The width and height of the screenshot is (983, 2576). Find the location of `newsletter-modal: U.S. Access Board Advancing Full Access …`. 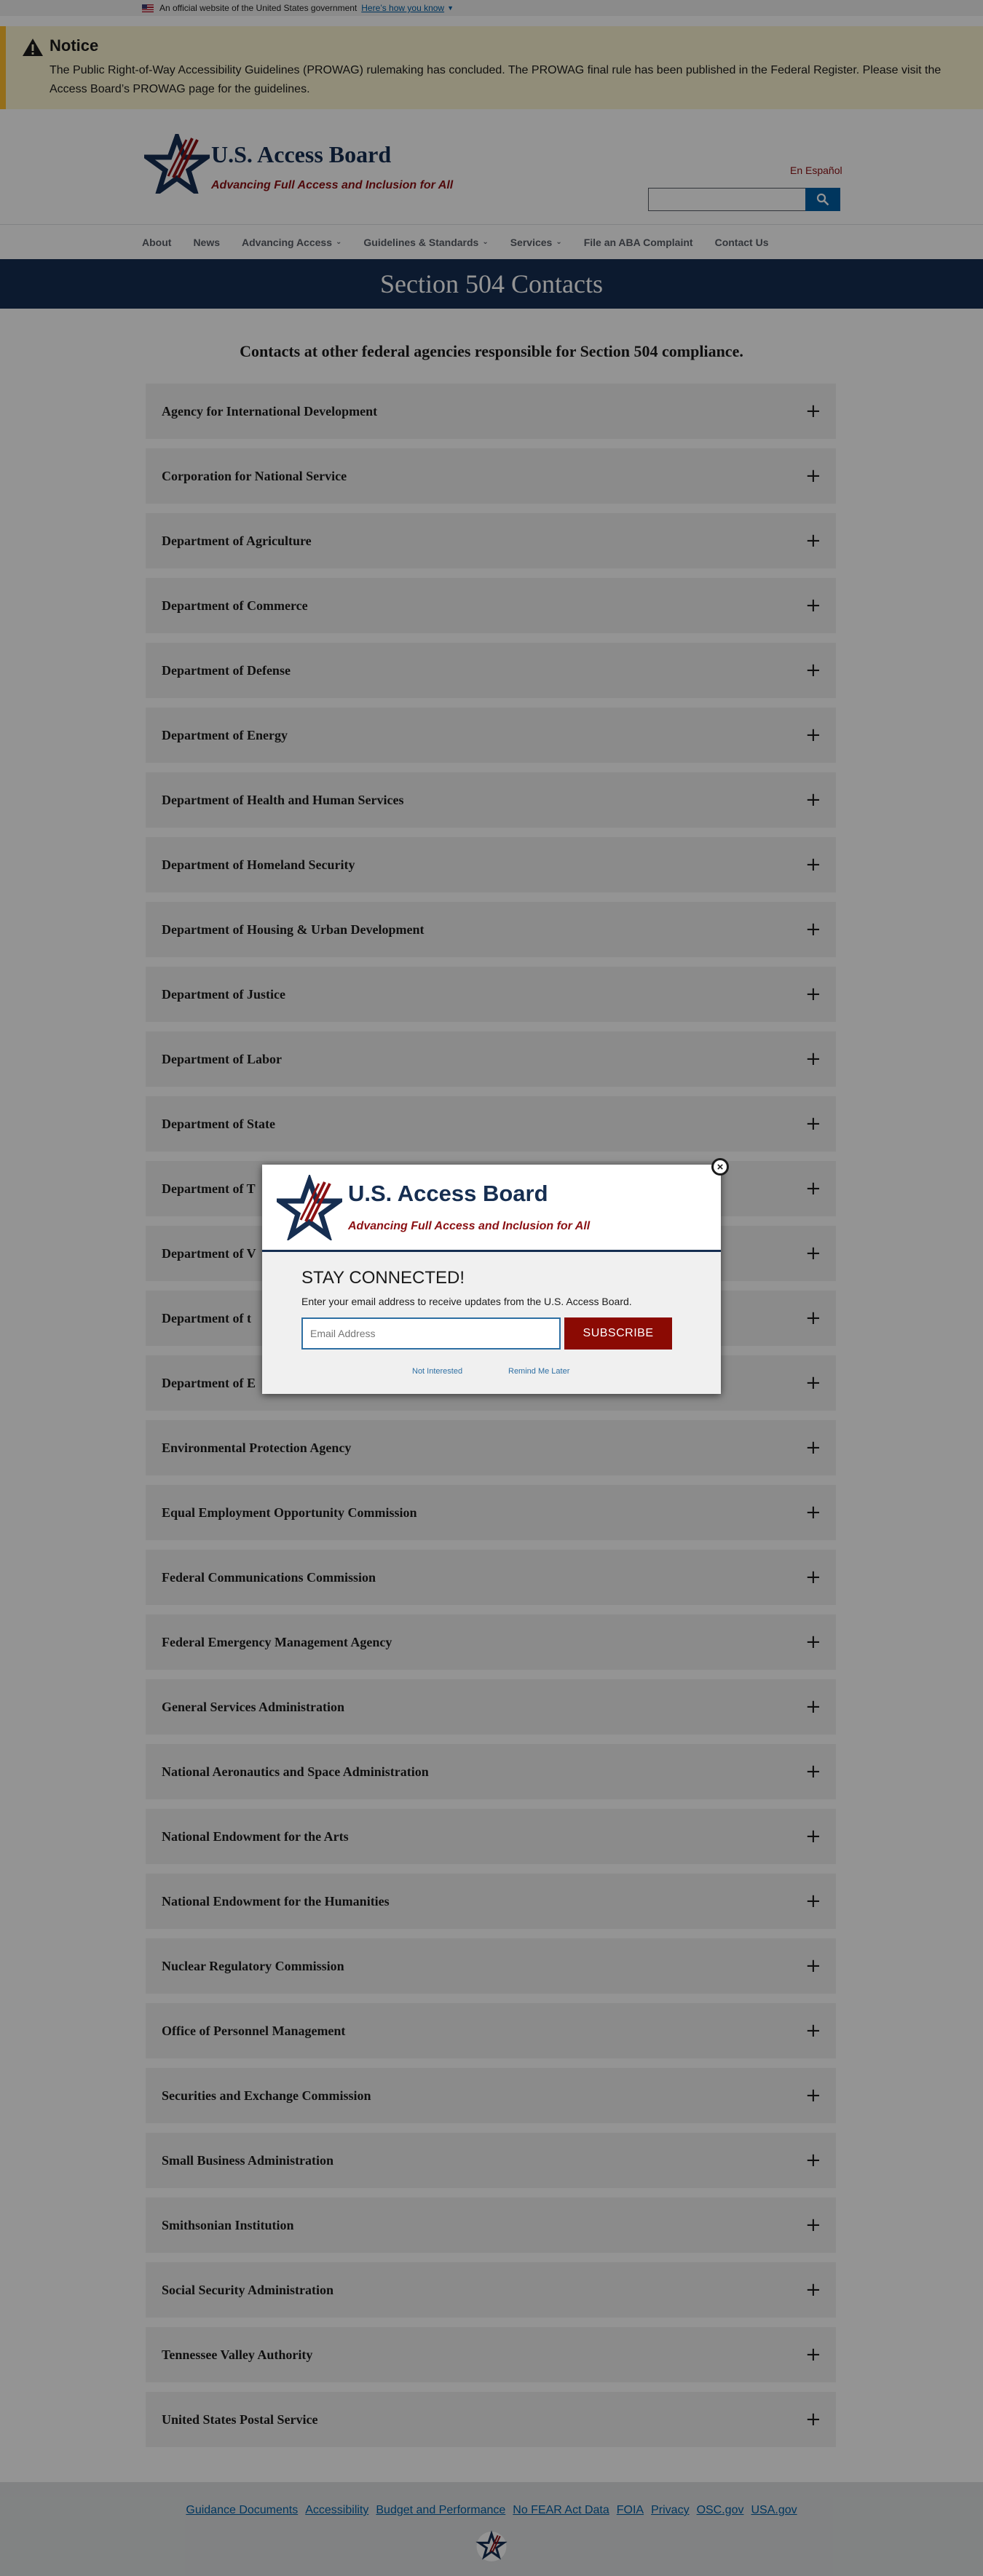

newsletter-modal: U.S. Access Board Advancing Full Access … is located at coordinates (496, 1276).